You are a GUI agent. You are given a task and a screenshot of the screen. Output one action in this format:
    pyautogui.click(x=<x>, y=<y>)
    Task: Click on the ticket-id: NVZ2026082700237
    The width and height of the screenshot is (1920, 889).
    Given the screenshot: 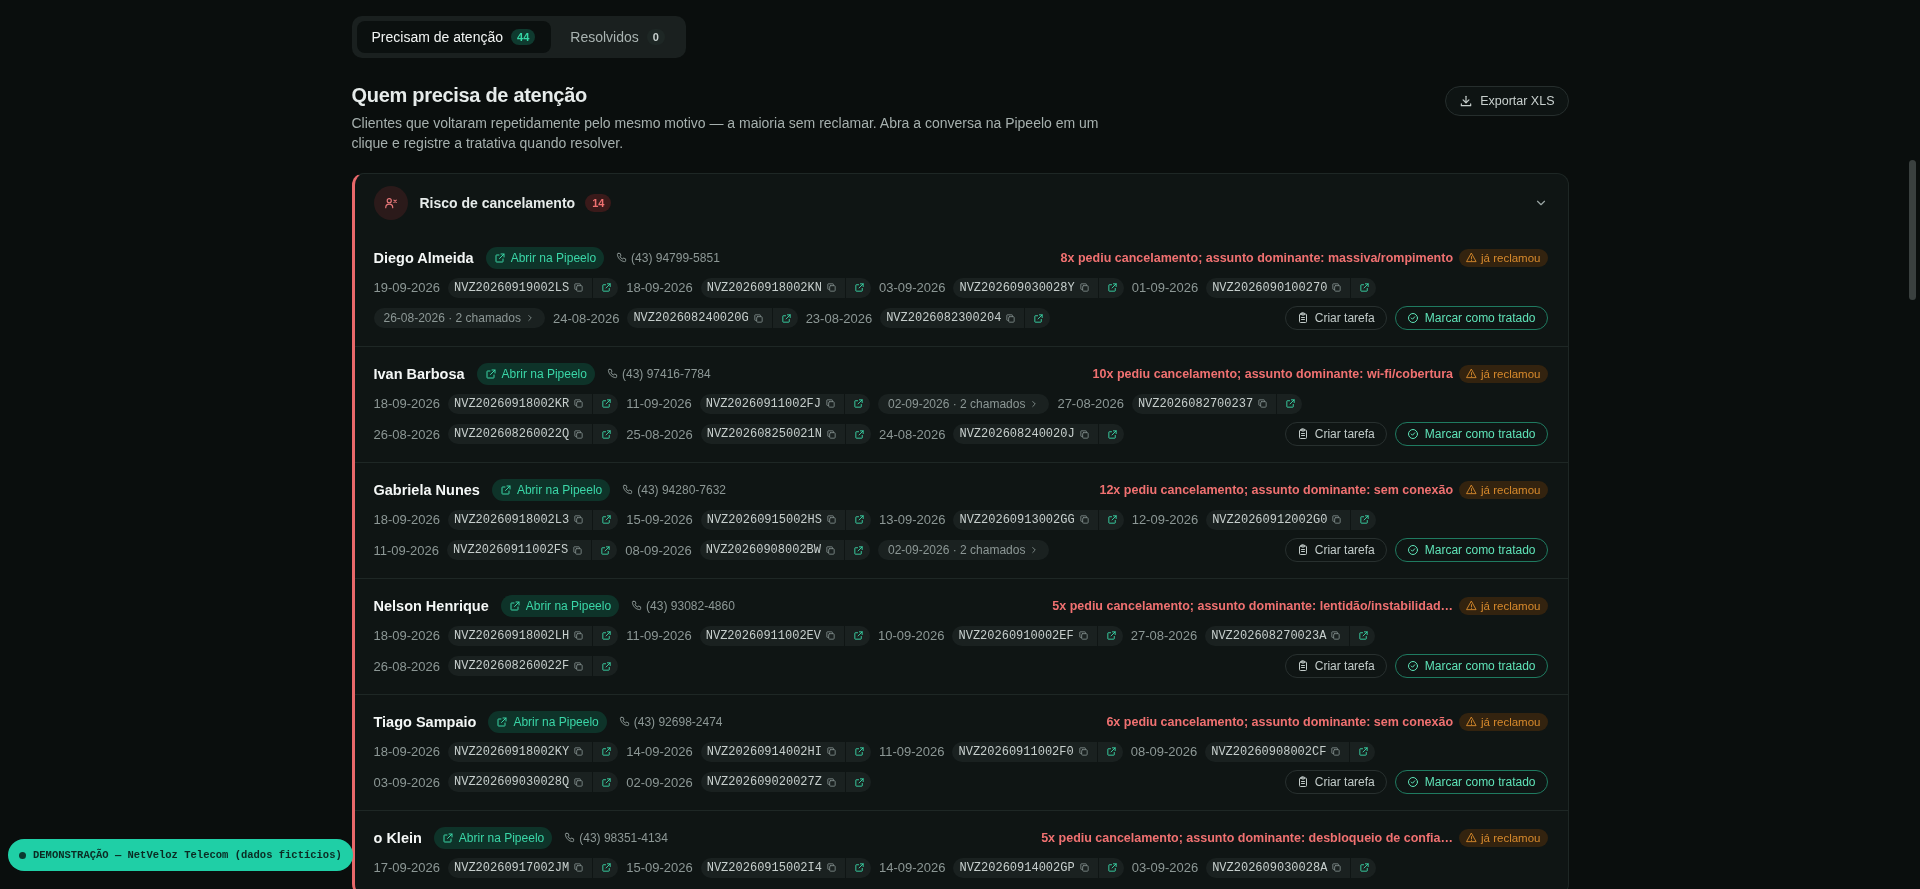 What is the action you would take?
    pyautogui.click(x=1195, y=403)
    